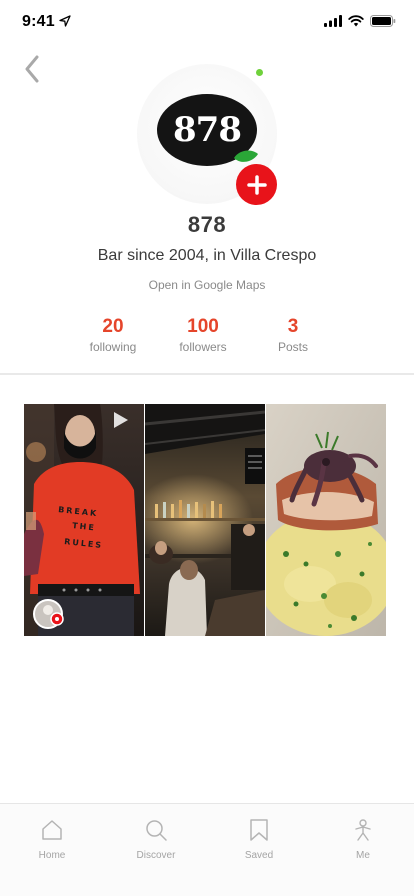  I want to click on tab-me: Me, so click(363, 839).